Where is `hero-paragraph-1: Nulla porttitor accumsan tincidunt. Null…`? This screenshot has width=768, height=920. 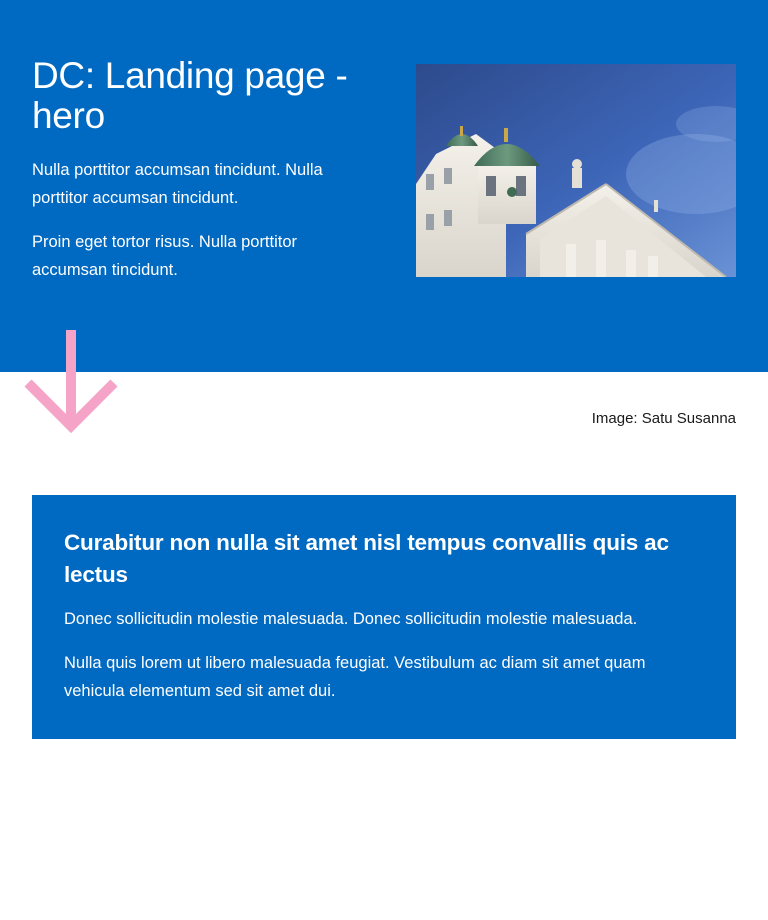
hero-paragraph-1: Nulla porttitor accumsan tincidunt. Null… is located at coordinates (177, 184).